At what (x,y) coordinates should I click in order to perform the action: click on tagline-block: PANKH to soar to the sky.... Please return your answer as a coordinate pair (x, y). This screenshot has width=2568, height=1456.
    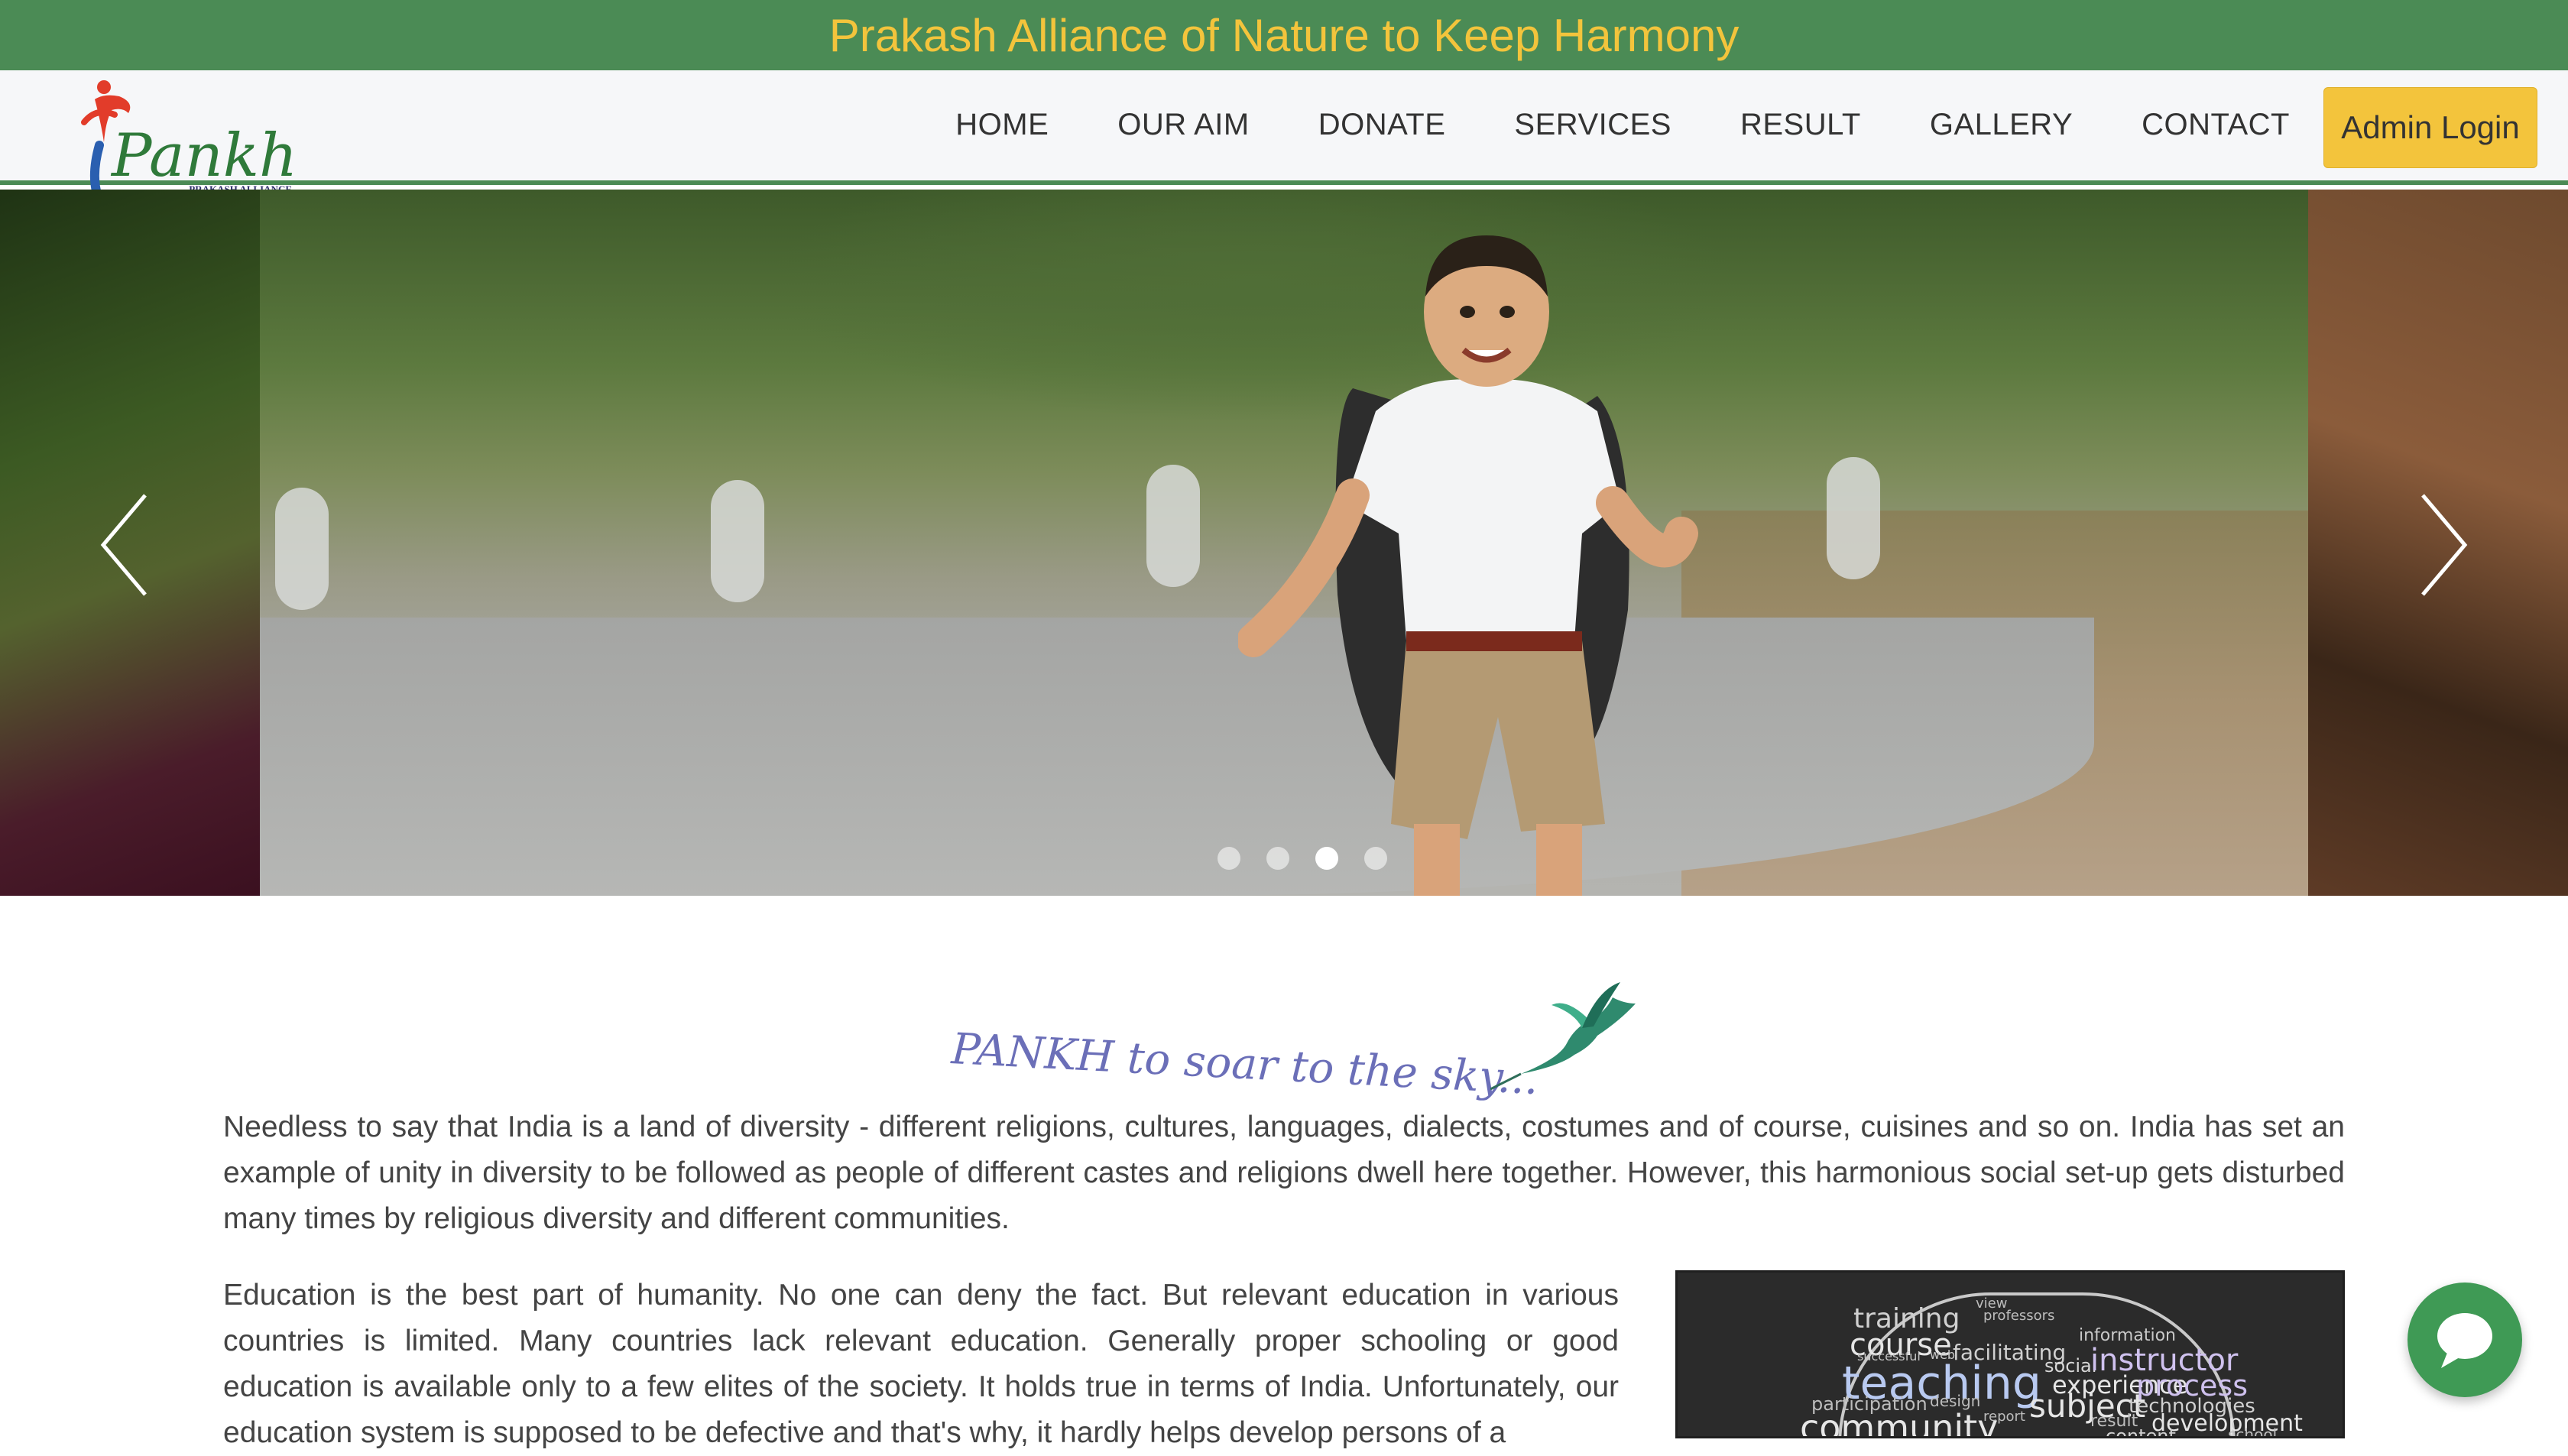
    Looking at the image, I should click on (1288, 1043).